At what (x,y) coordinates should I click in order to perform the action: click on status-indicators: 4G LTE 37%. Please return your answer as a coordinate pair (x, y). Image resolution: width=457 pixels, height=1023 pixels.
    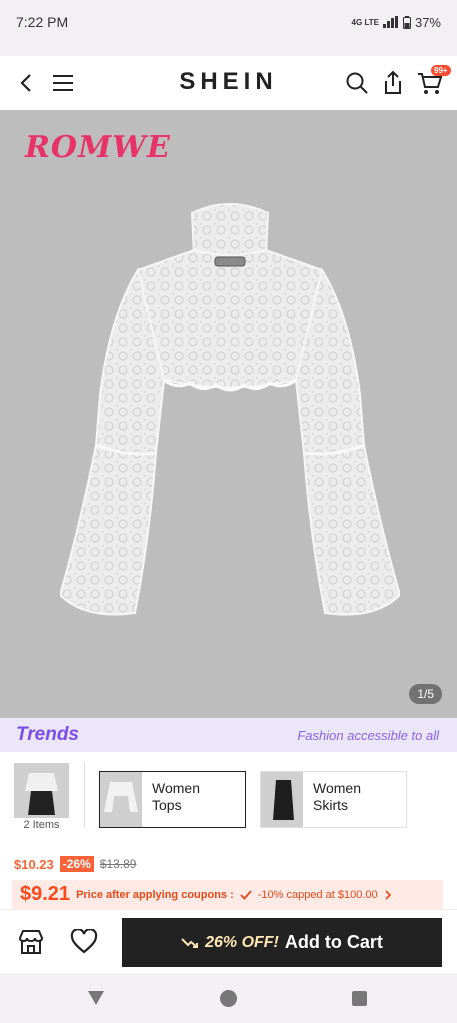
    Looking at the image, I should click on (396, 22).